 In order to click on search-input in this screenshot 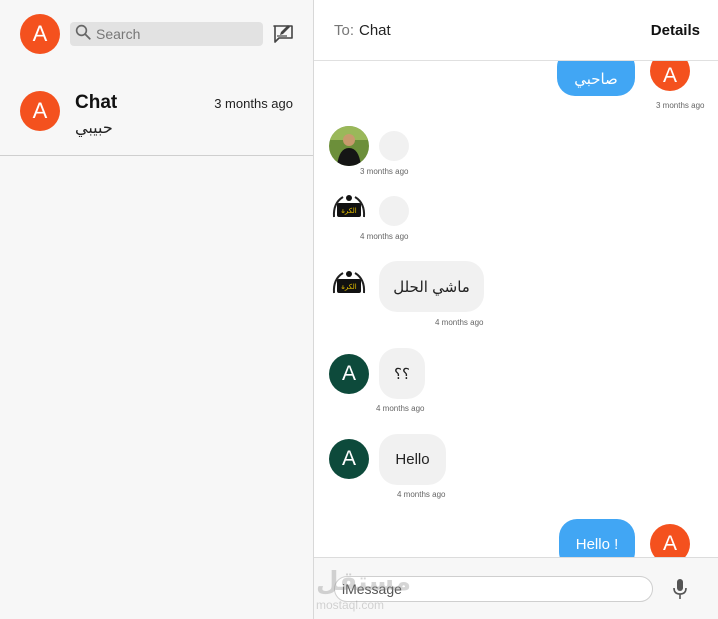, I will do `click(176, 34)`.